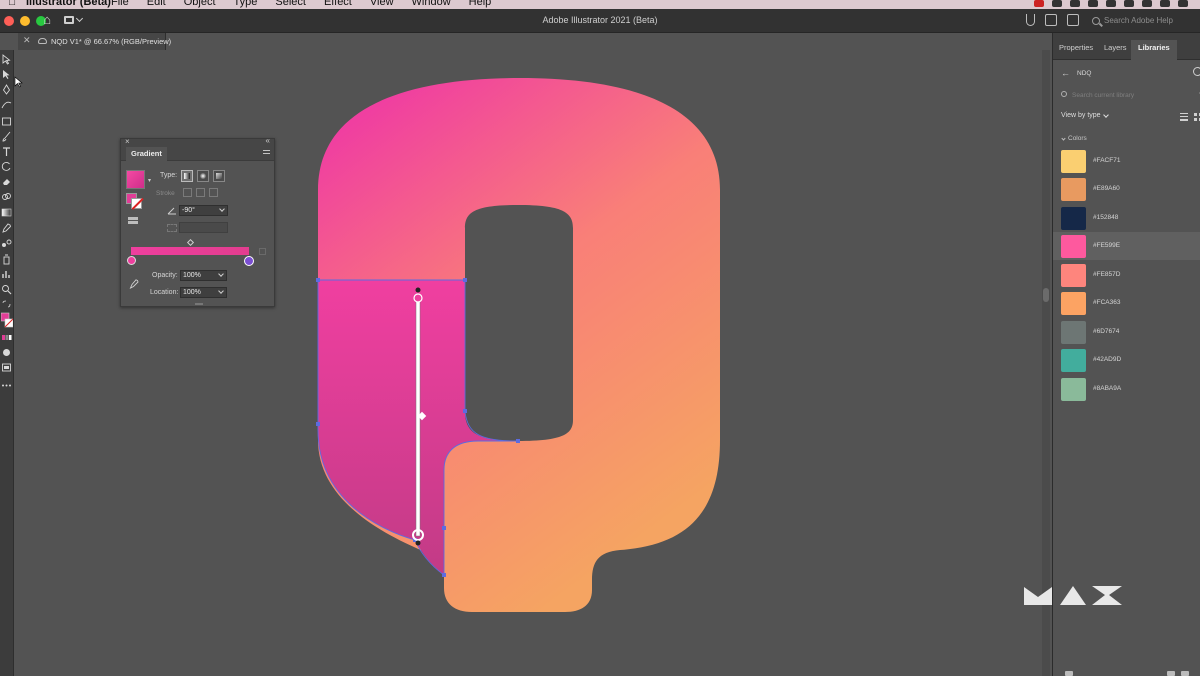  Describe the element at coordinates (268, 140) in the screenshot. I see `collapse-panel-icon: «` at that location.